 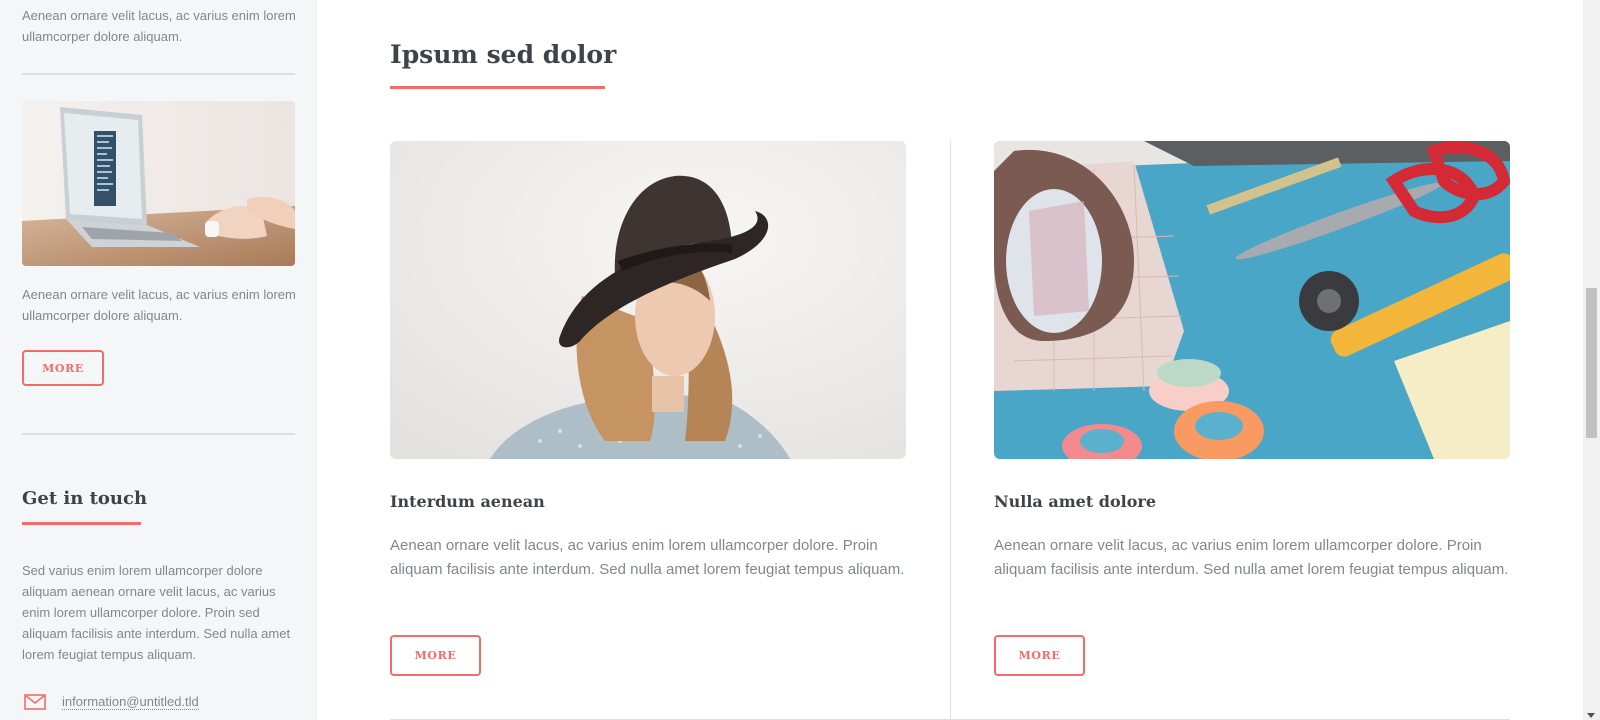 I want to click on laptop-photo-graphic, so click(x=158, y=183).